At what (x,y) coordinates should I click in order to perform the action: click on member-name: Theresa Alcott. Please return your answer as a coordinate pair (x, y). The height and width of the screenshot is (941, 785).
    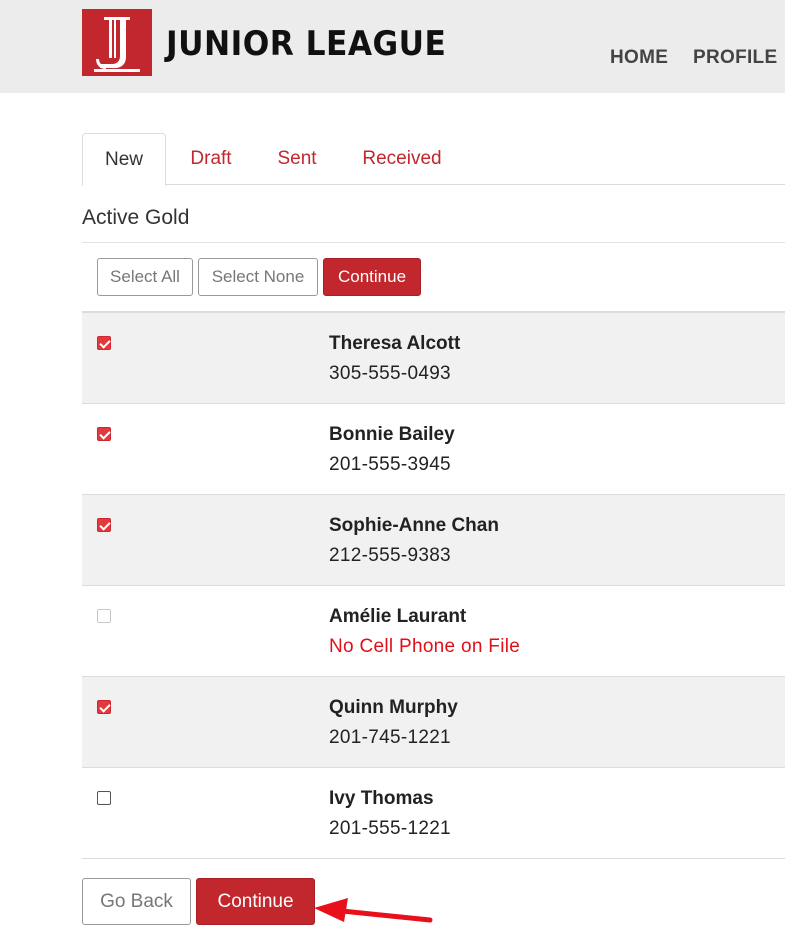
    Looking at the image, I should click on (395, 343).